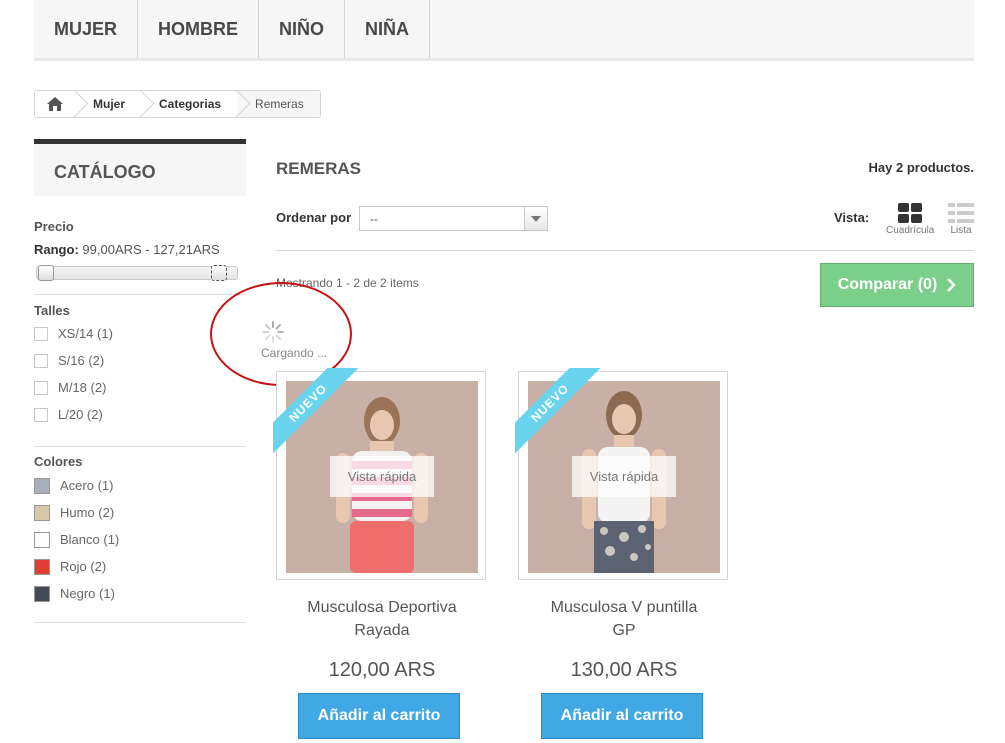 The width and height of the screenshot is (1005, 743). Describe the element at coordinates (852, 217) in the screenshot. I see `view-label: Vista:` at that location.